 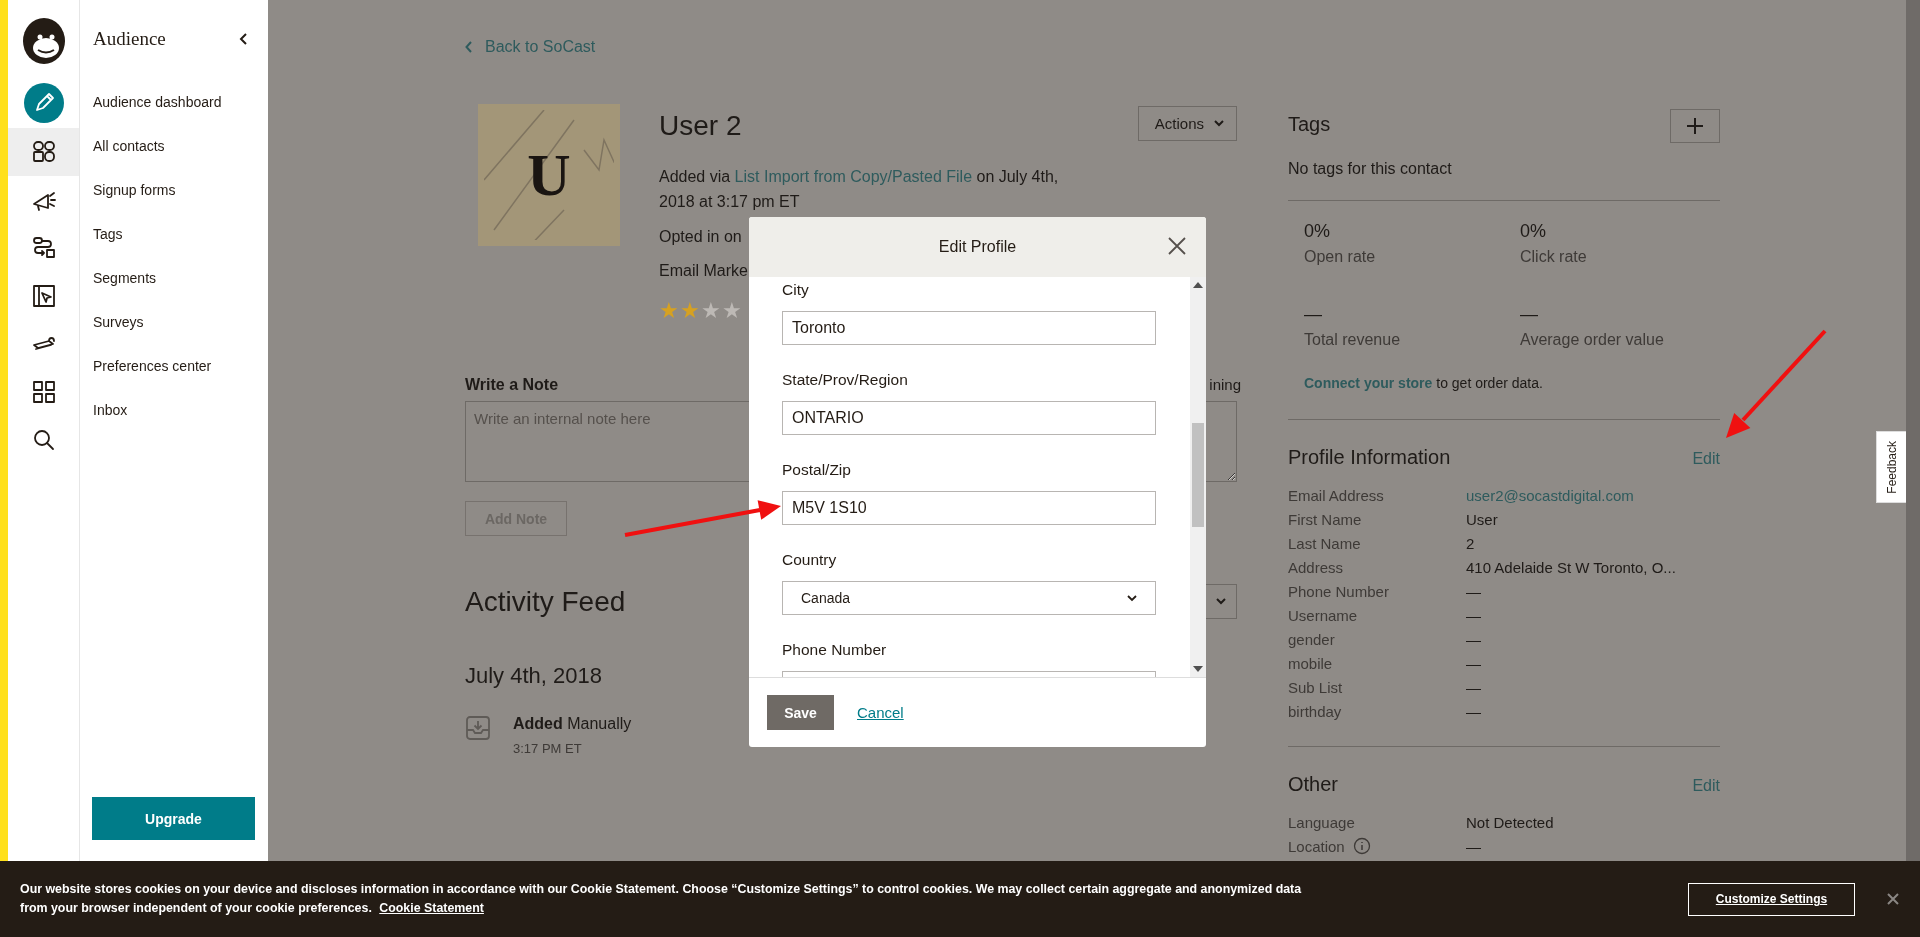 What do you see at coordinates (1592, 340) in the screenshot?
I see `stat-label: Average order value` at bounding box center [1592, 340].